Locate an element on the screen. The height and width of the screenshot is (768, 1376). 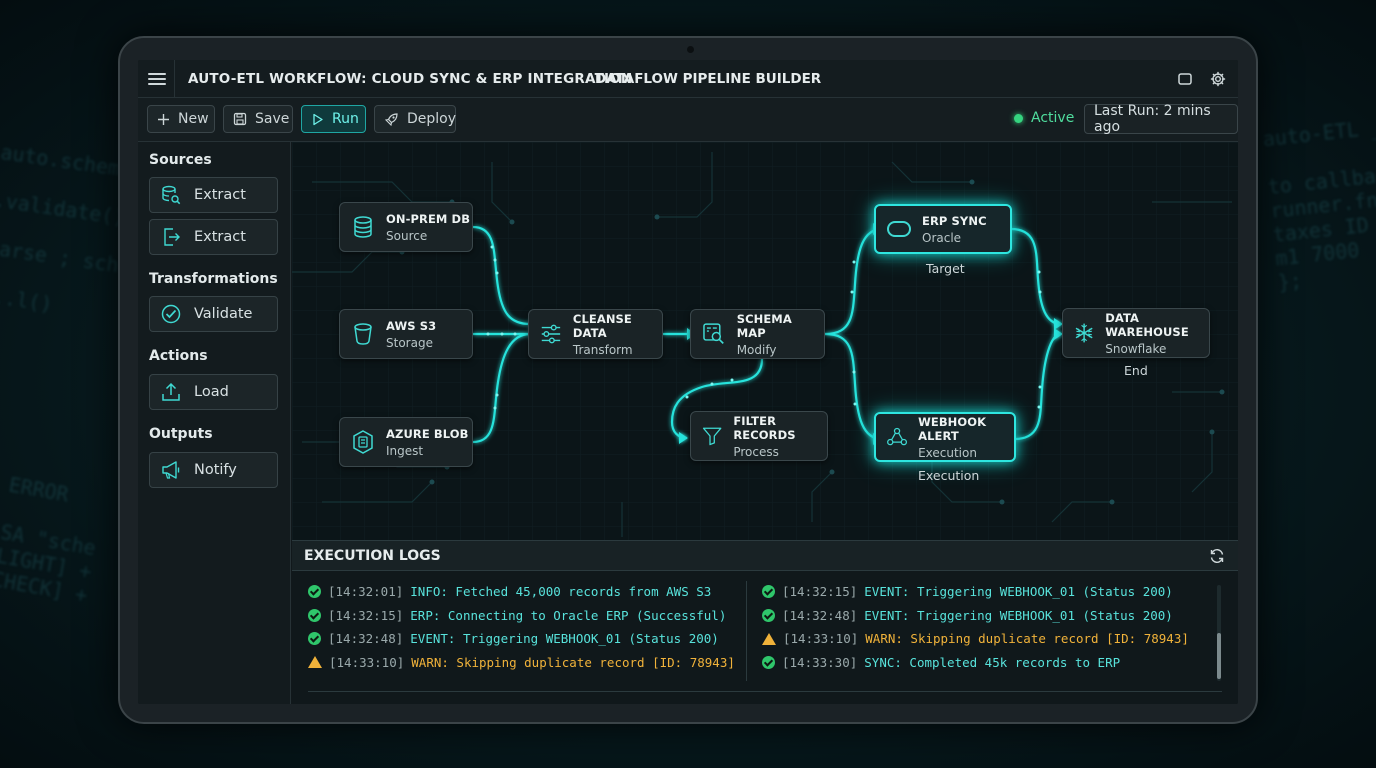
save-button: Save is located at coordinates (258, 119).